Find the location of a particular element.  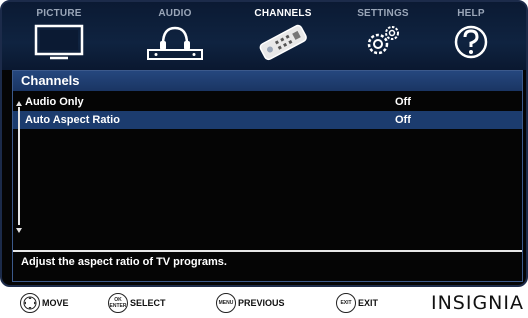

headphones-icon is located at coordinates (175, 43).